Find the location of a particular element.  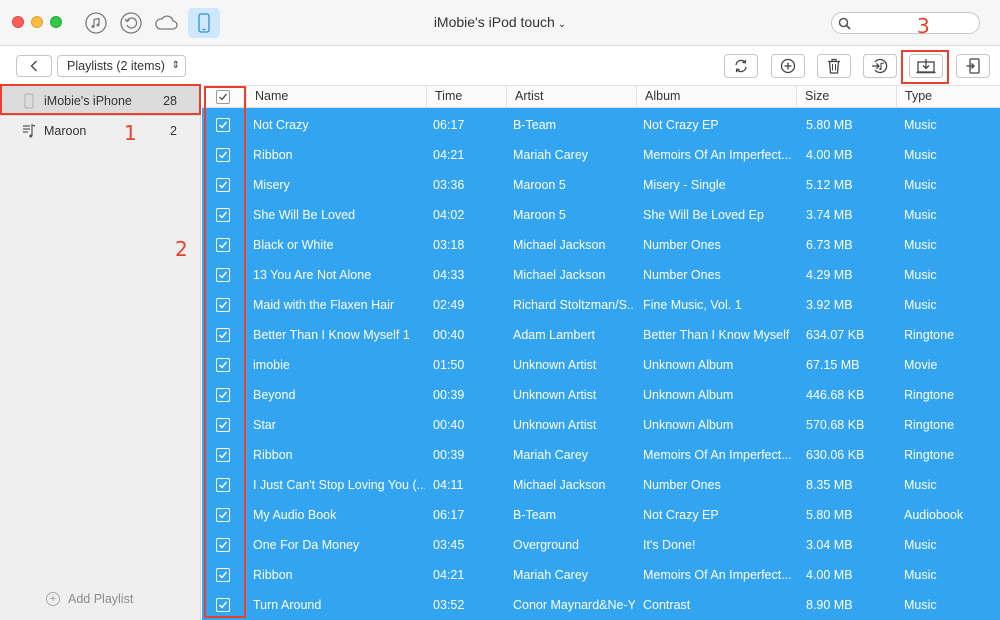

cell-album: Fine Music, Vol. 1 is located at coordinates (692, 305).